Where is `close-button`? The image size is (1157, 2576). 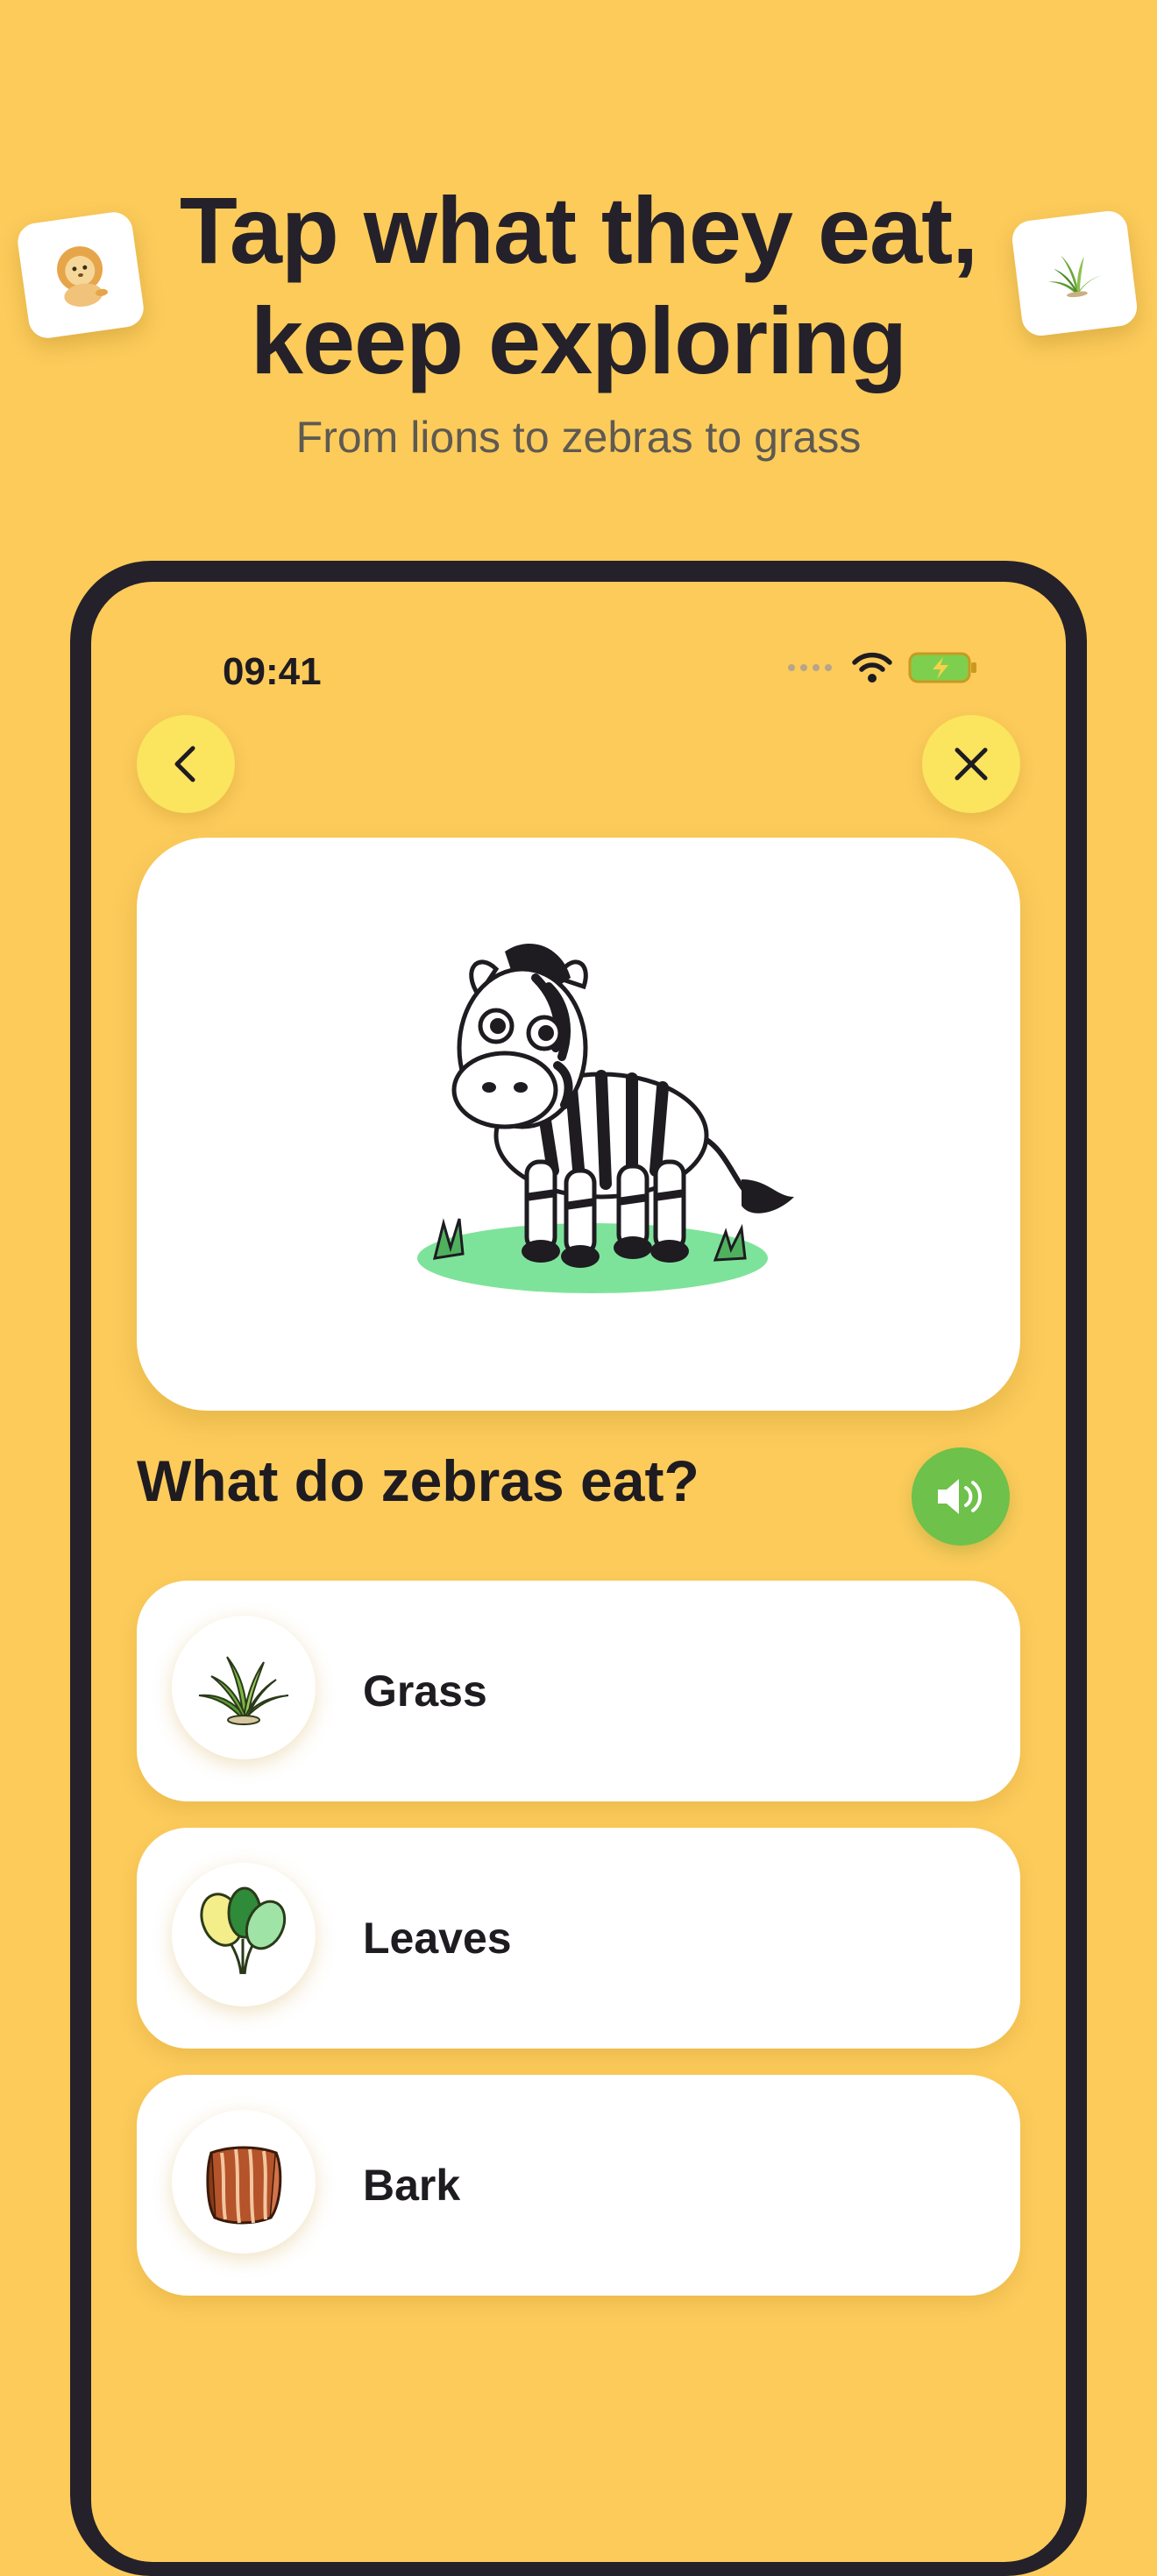 close-button is located at coordinates (971, 764).